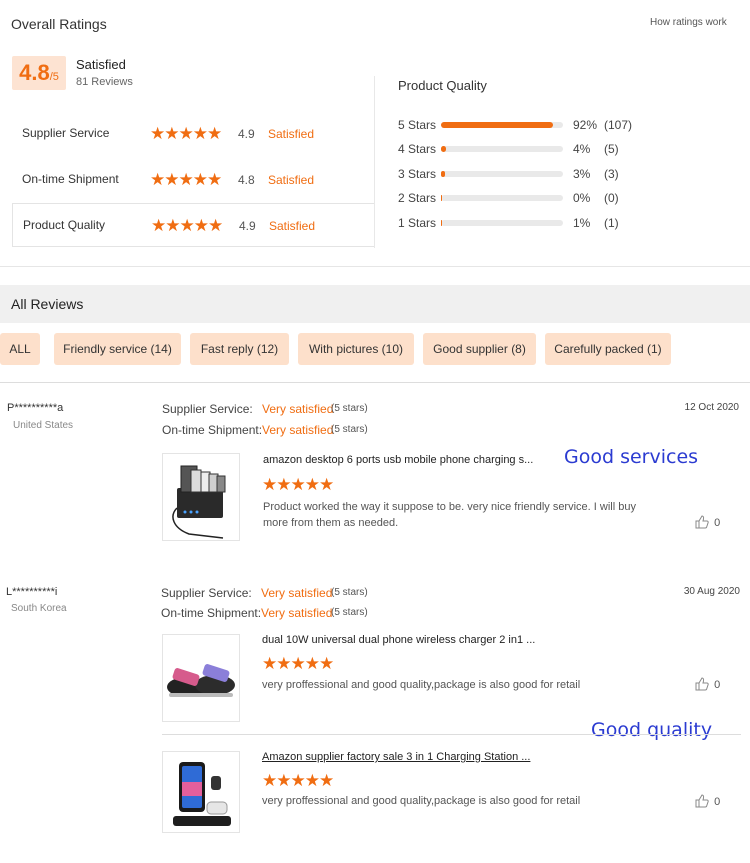  Describe the element at coordinates (47, 304) in the screenshot. I see `all-reviews-title: All Reviews` at that location.